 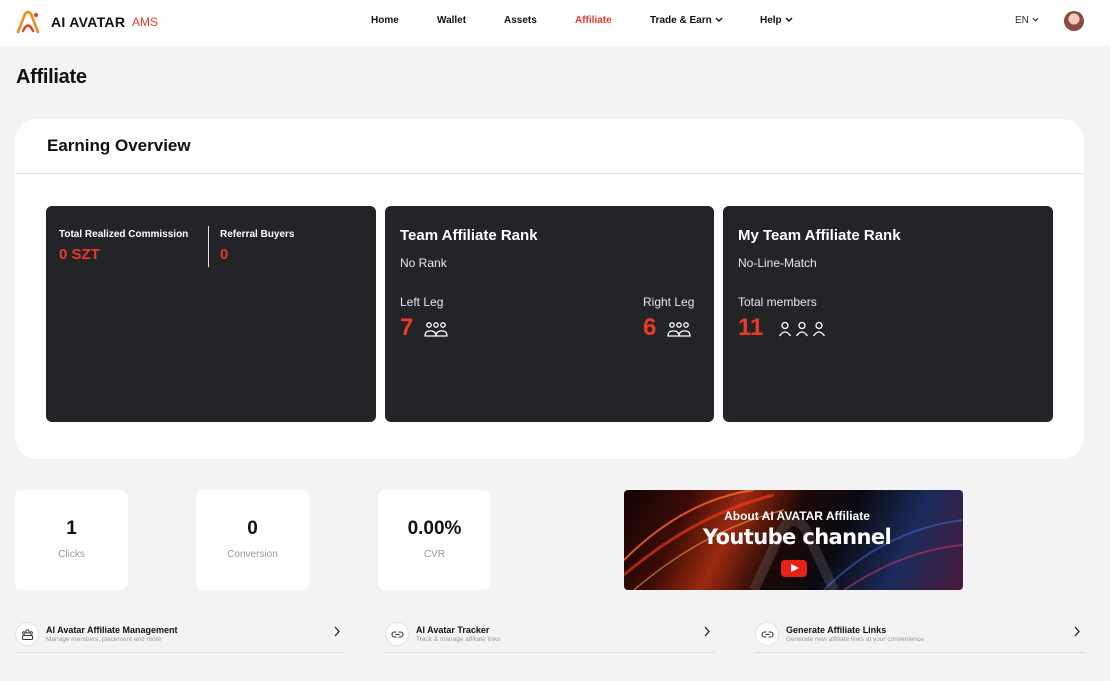 What do you see at coordinates (650, 327) in the screenshot?
I see `right-leg-count: 6` at bounding box center [650, 327].